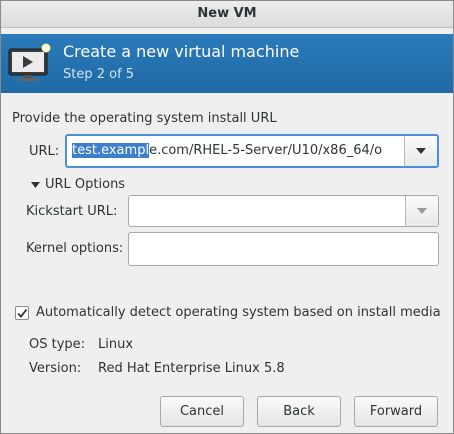  What do you see at coordinates (44, 151) in the screenshot?
I see `url-label: URL:` at bounding box center [44, 151].